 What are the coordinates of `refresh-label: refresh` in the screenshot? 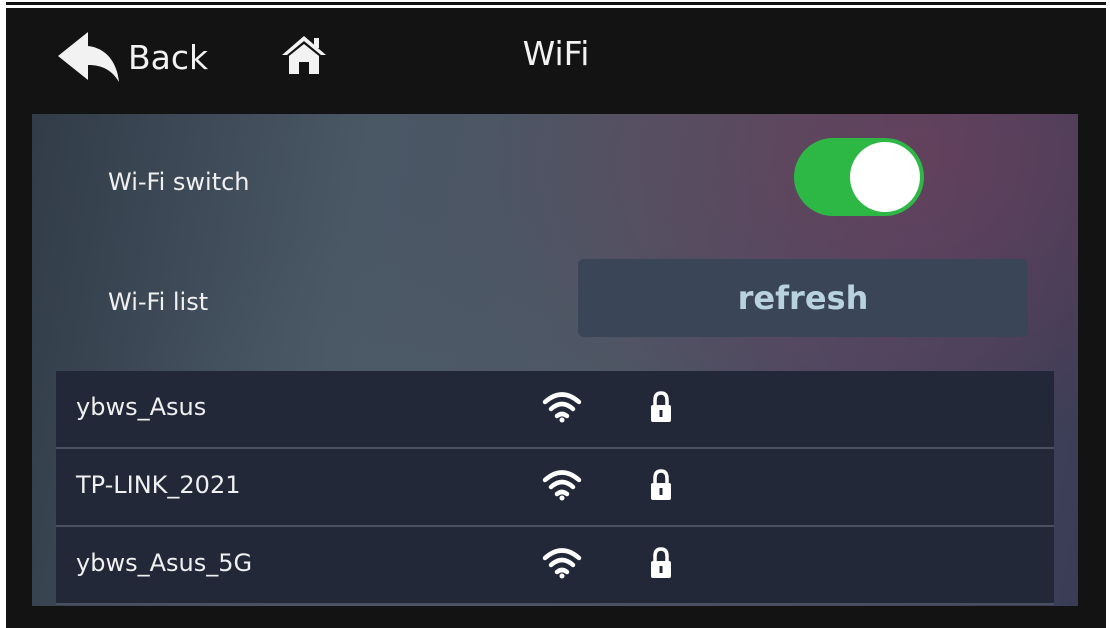 It's located at (803, 298).